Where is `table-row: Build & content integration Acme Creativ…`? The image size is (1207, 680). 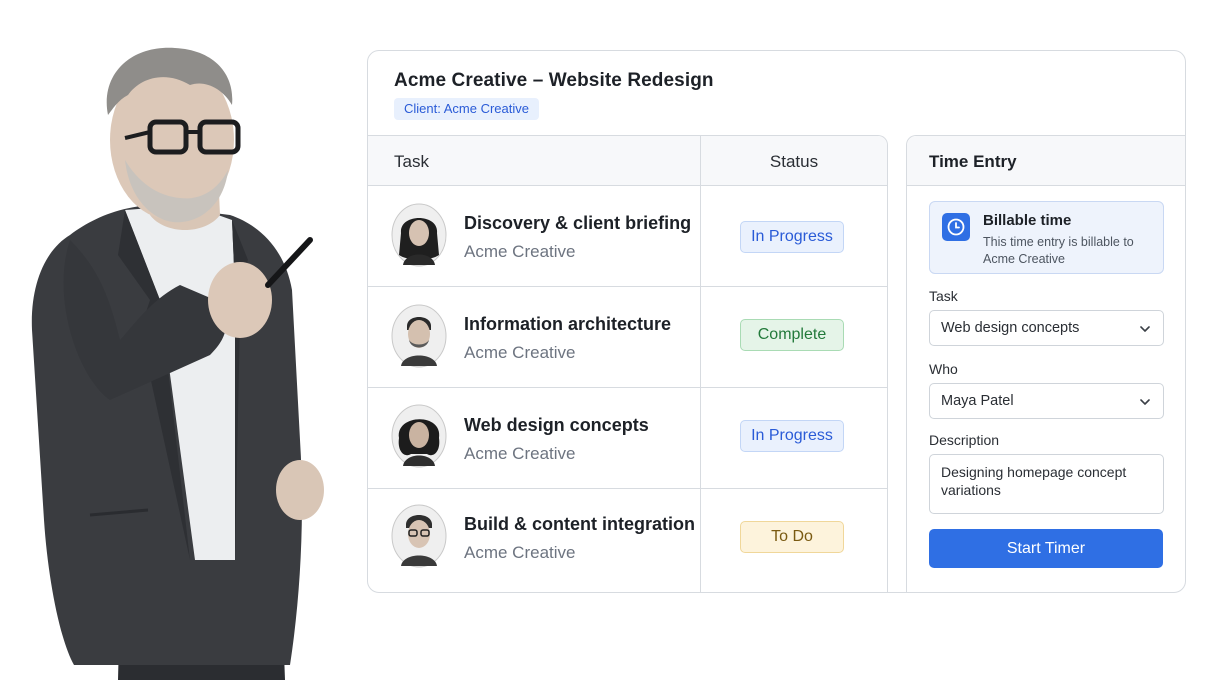 table-row: Build & content integration Acme Creativ… is located at coordinates (627, 539).